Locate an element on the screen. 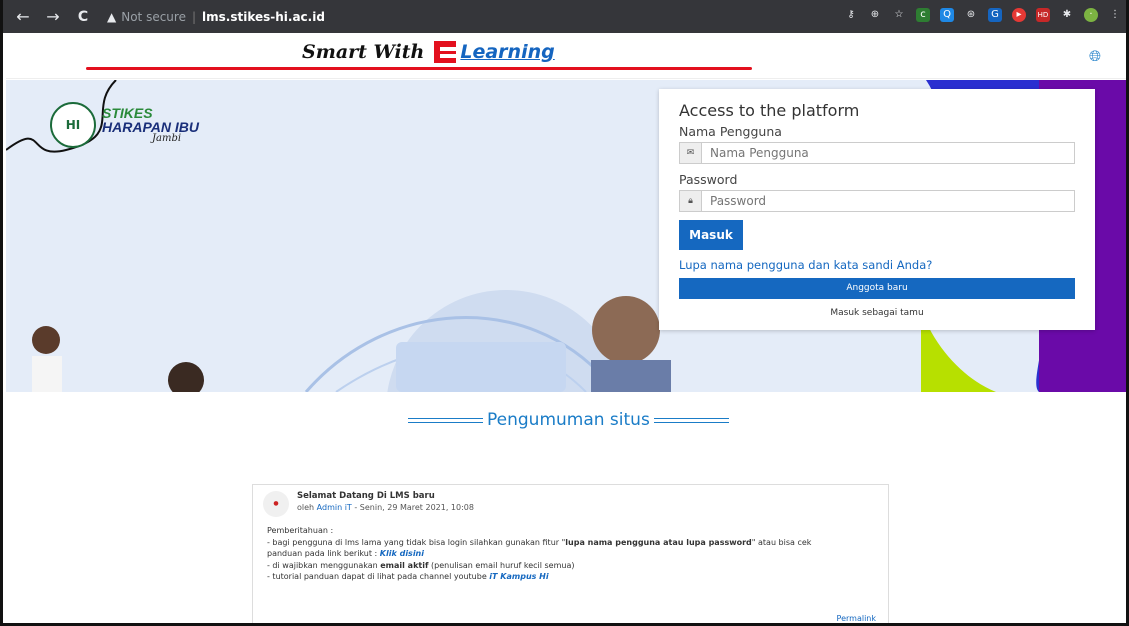 This screenshot has height=626, width=1129. youtube-channel-link: iT Kampus Hi is located at coordinates (518, 576).